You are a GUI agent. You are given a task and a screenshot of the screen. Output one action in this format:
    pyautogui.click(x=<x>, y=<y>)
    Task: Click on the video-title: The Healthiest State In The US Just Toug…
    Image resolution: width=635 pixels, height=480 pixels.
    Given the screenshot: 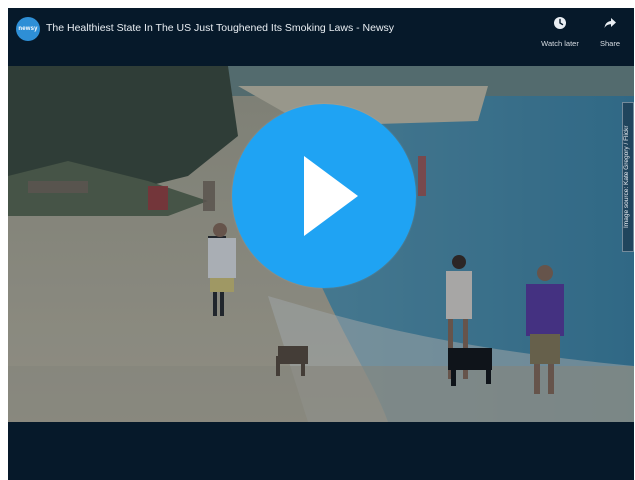 What is the action you would take?
    pyautogui.click(x=220, y=28)
    